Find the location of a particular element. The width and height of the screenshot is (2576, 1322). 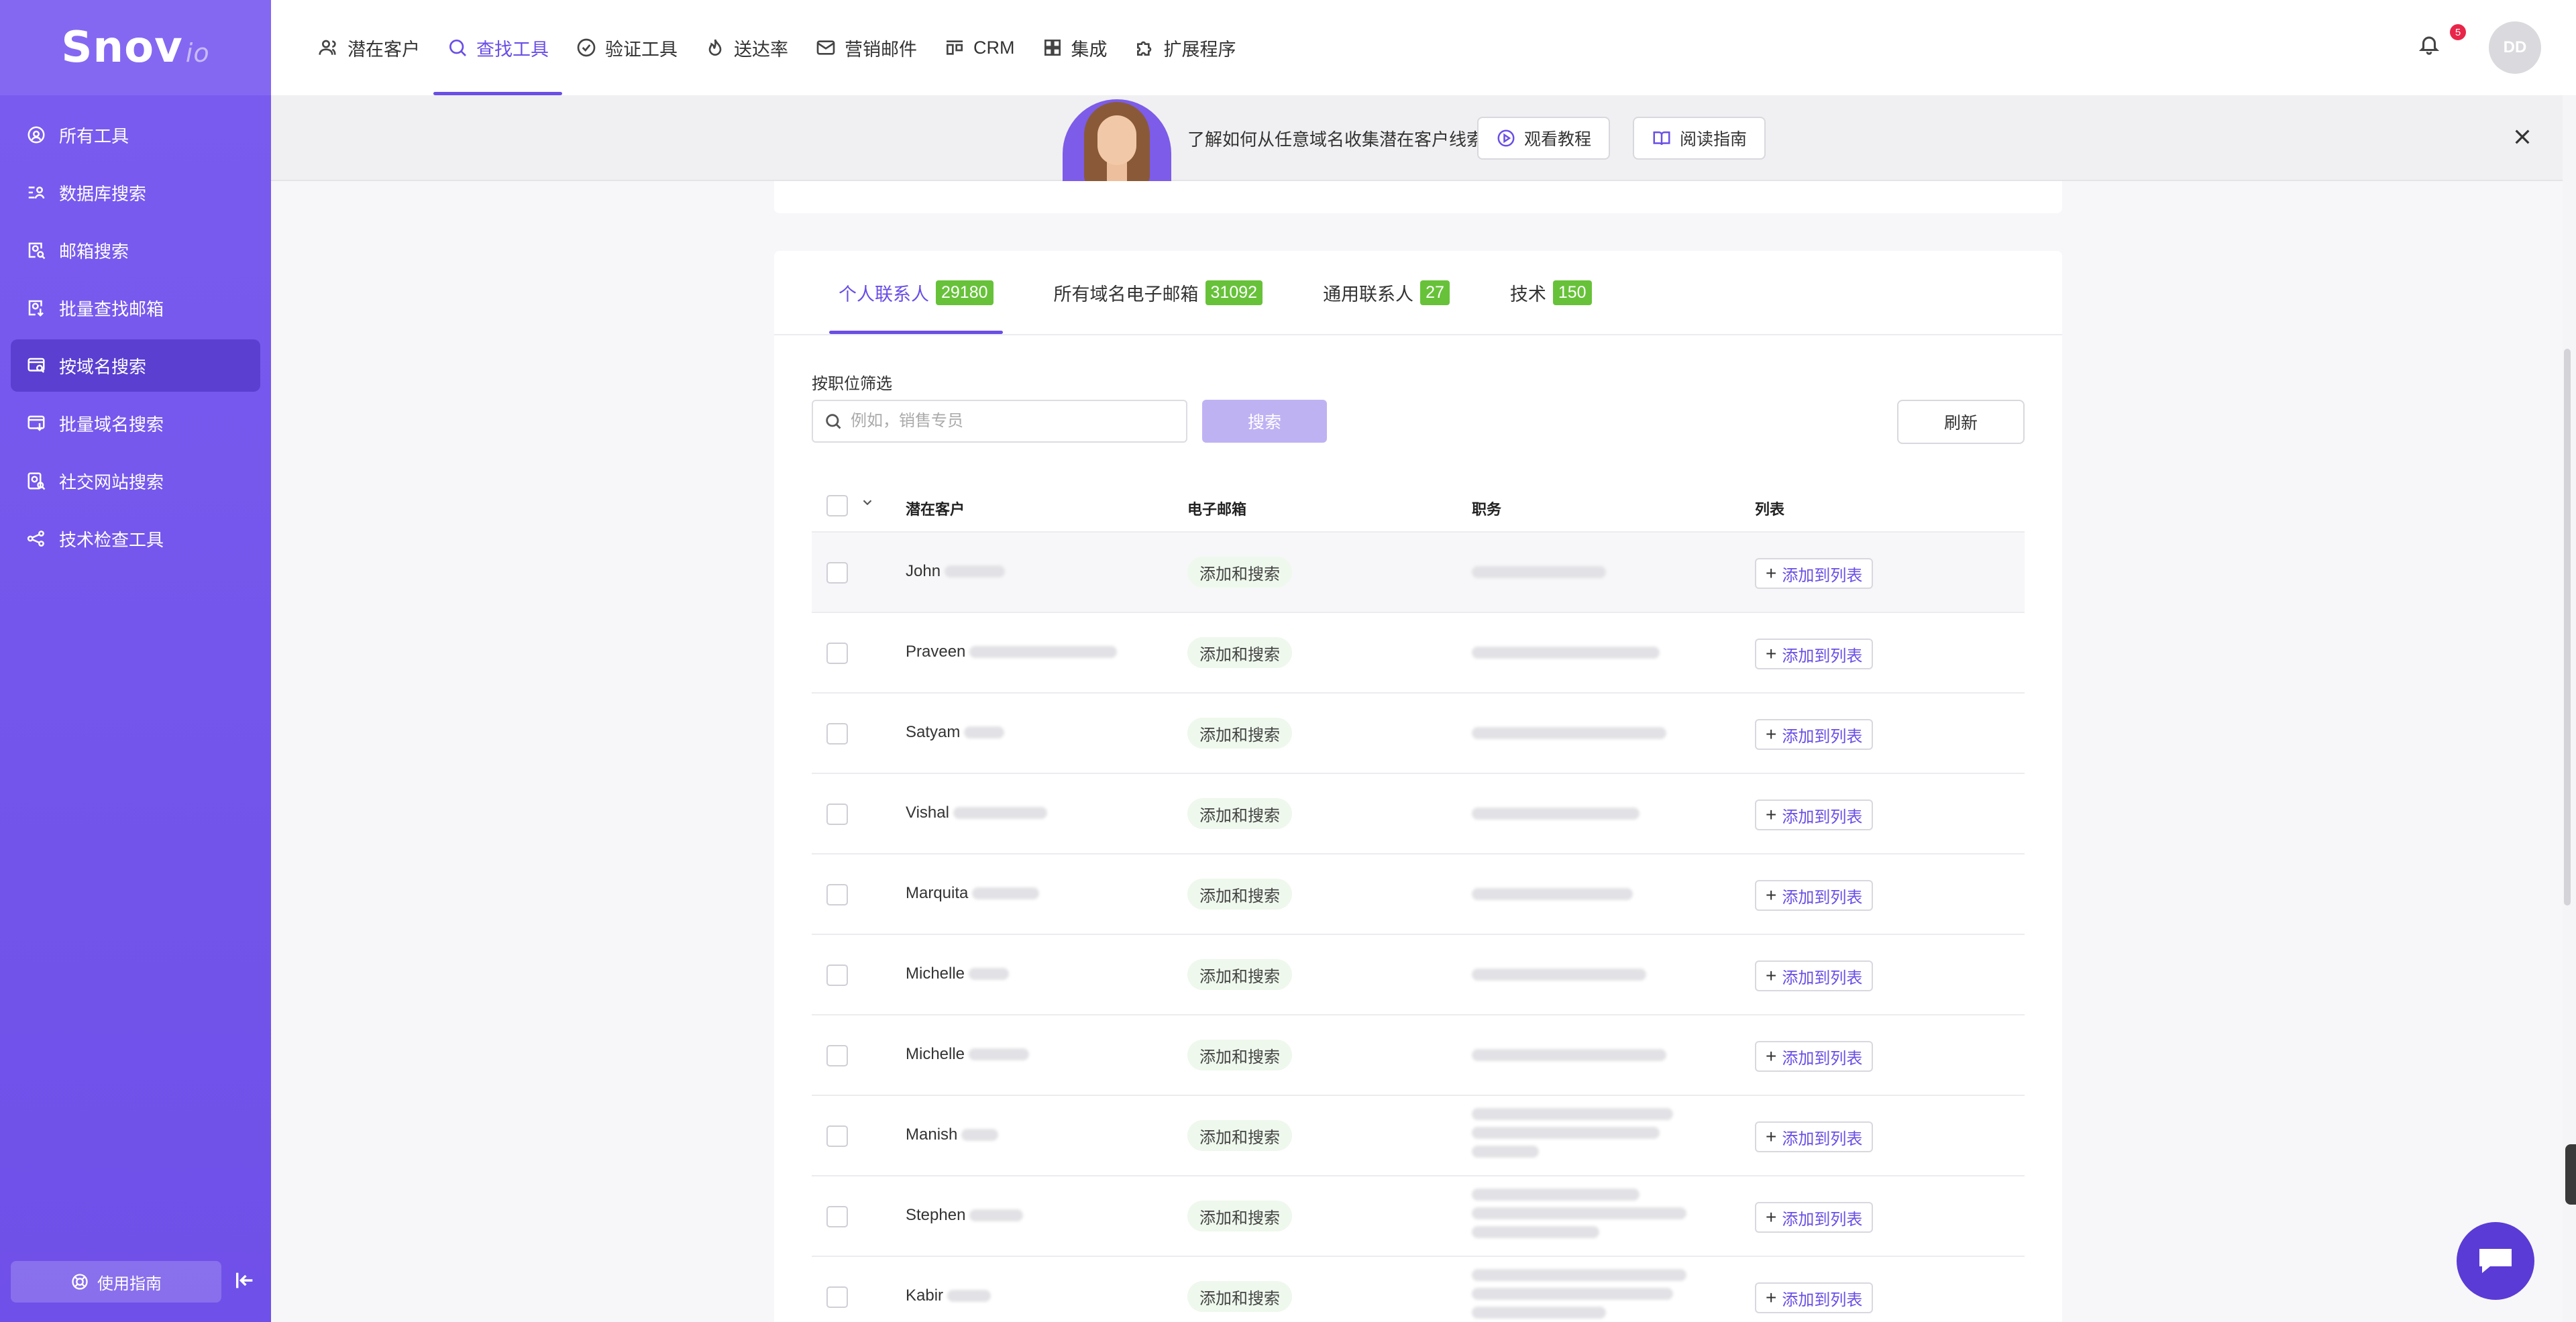

collapse-sidebar-button is located at coordinates (245, 1281).